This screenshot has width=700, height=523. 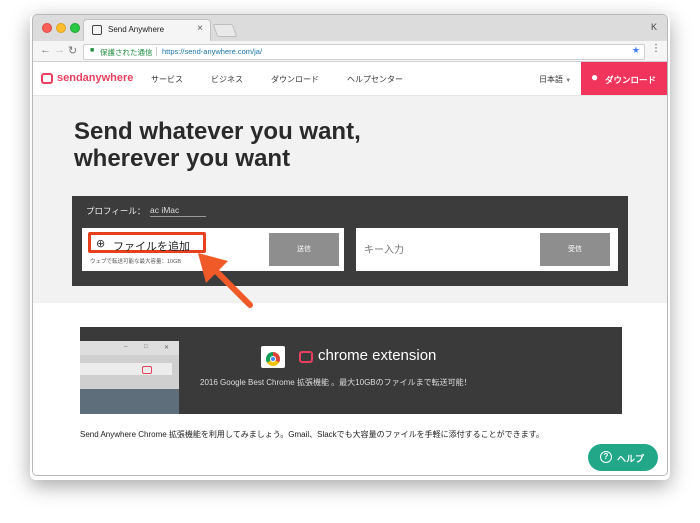 I want to click on nav-business: ビジネス, so click(x=227, y=79).